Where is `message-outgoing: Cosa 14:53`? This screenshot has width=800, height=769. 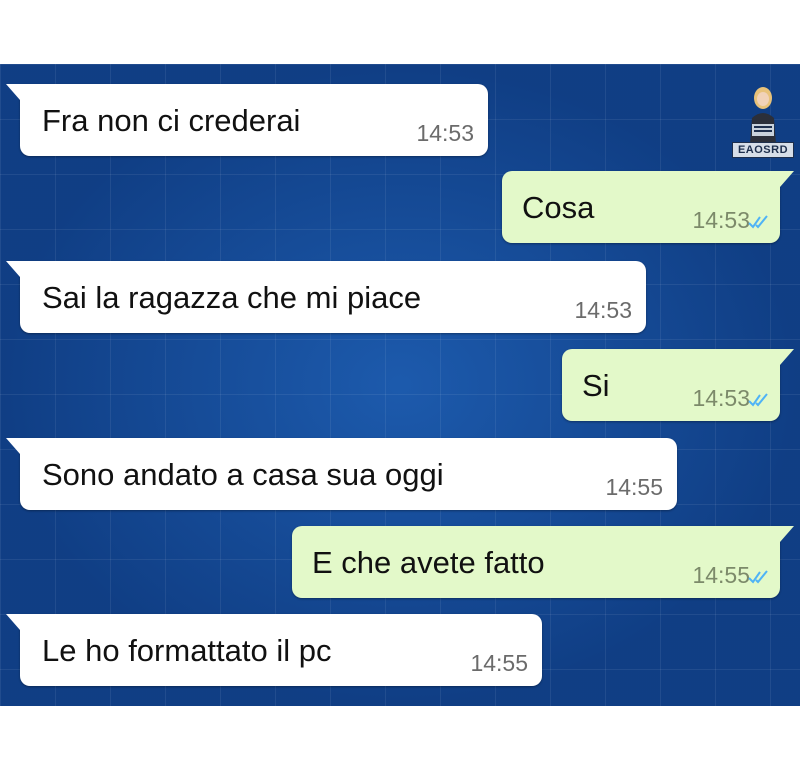
message-outgoing: Cosa 14:53 is located at coordinates (648, 207).